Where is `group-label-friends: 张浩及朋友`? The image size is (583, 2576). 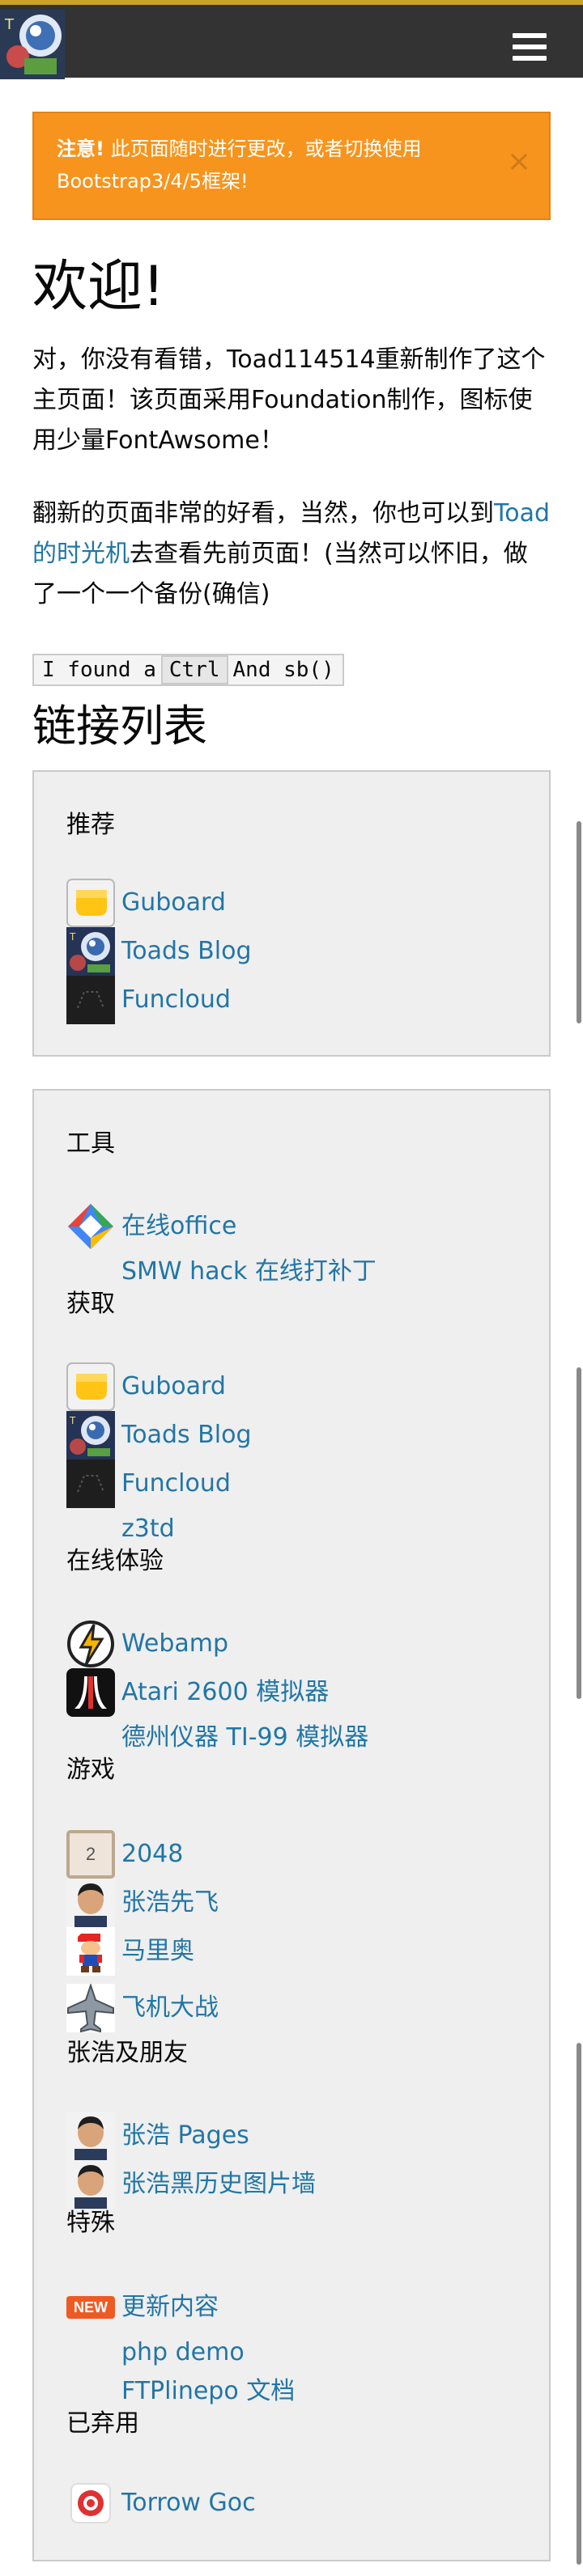 group-label-friends: 张浩及朋友 is located at coordinates (127, 2053).